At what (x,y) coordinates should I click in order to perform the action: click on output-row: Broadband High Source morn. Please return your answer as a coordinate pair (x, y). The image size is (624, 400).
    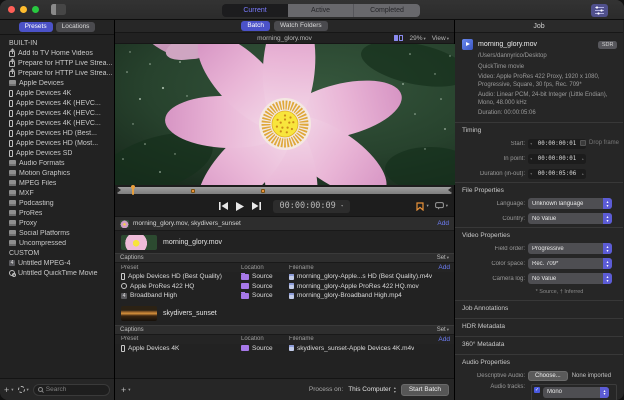
    Looking at the image, I should click on (284, 296).